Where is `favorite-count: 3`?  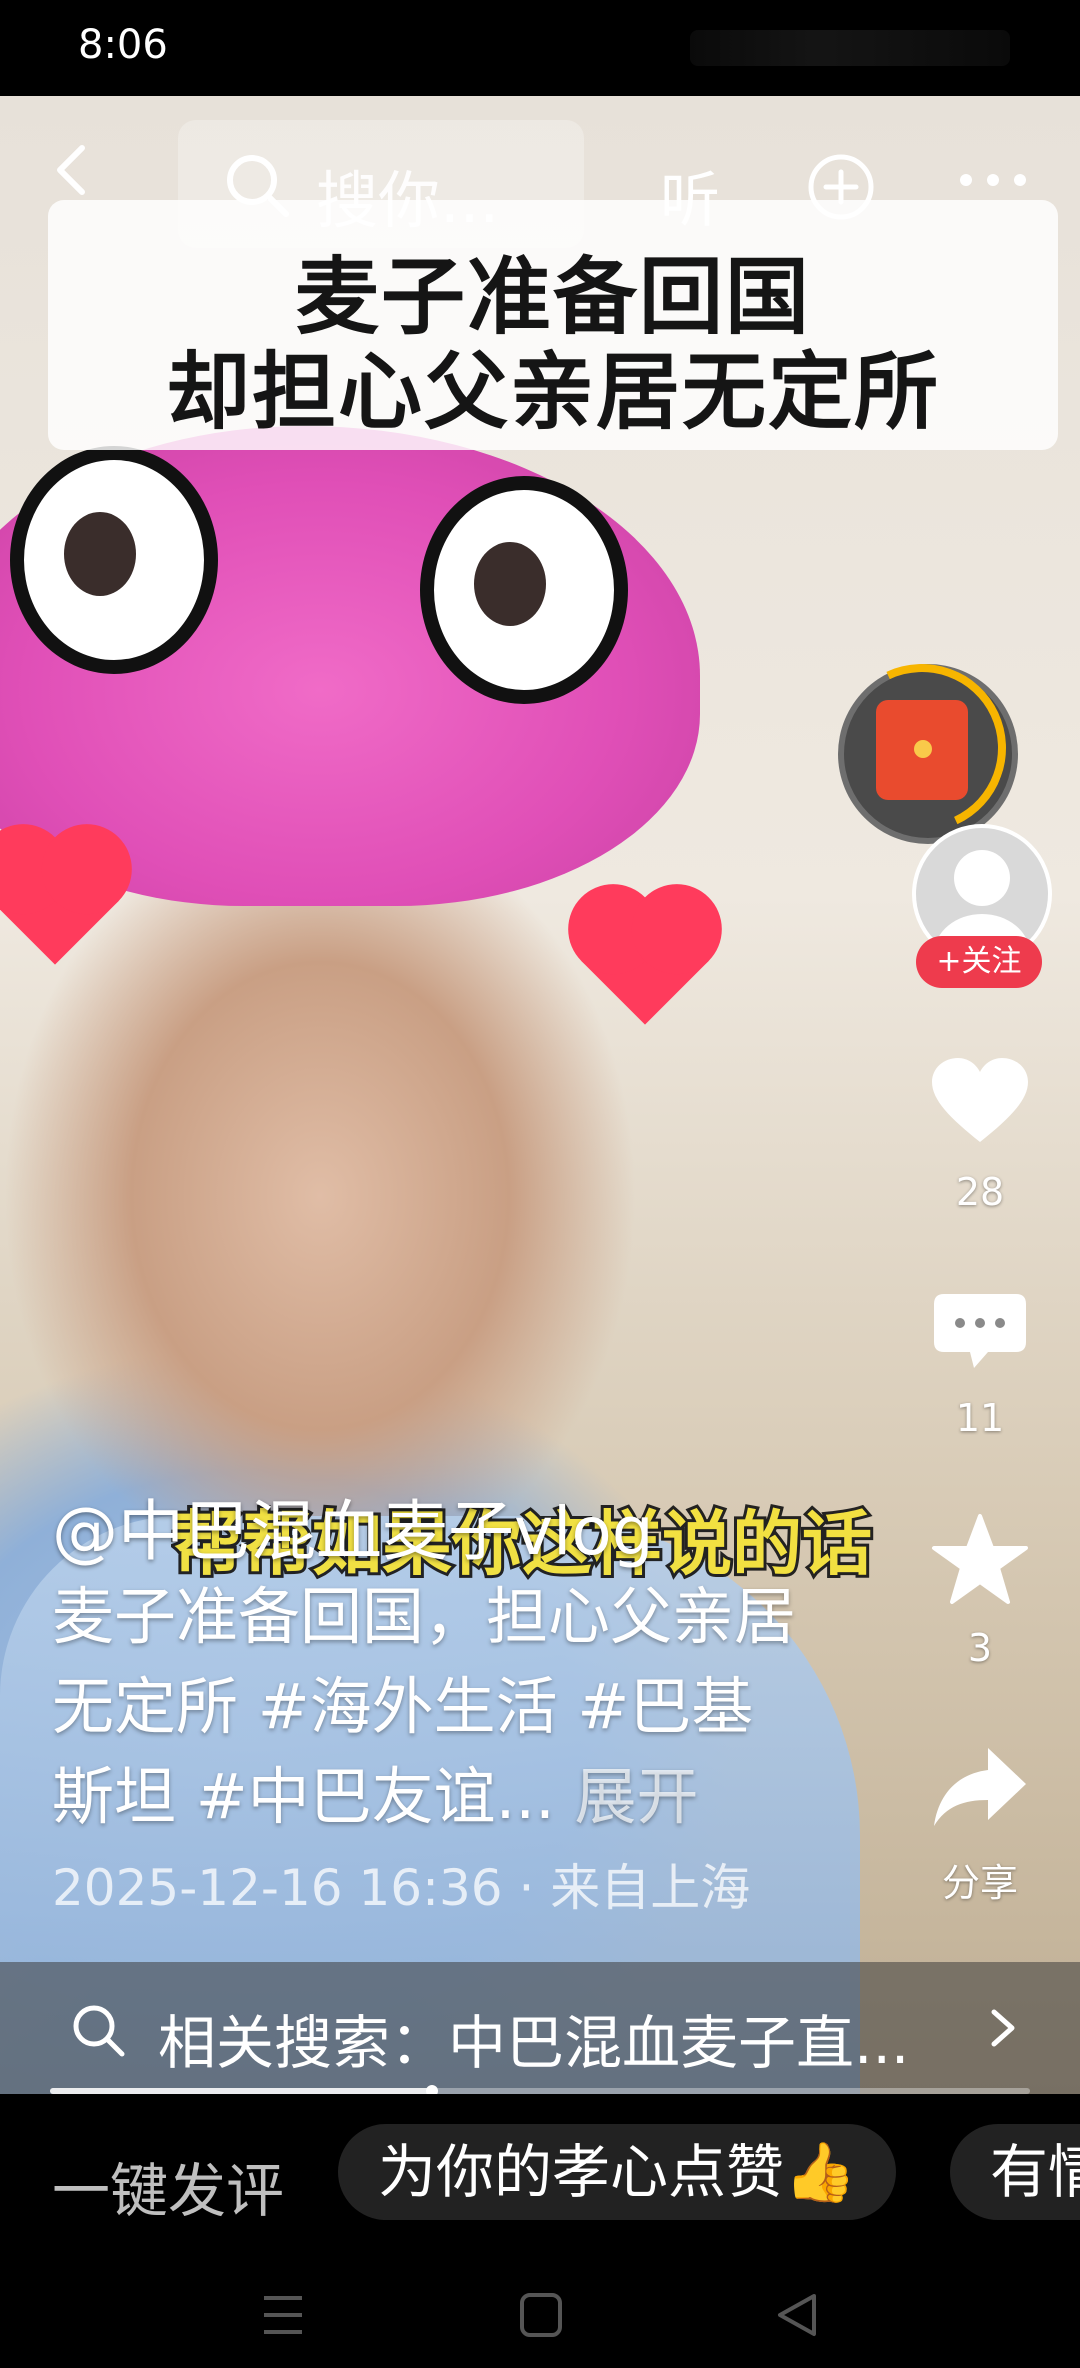 favorite-count: 3 is located at coordinates (980, 1648).